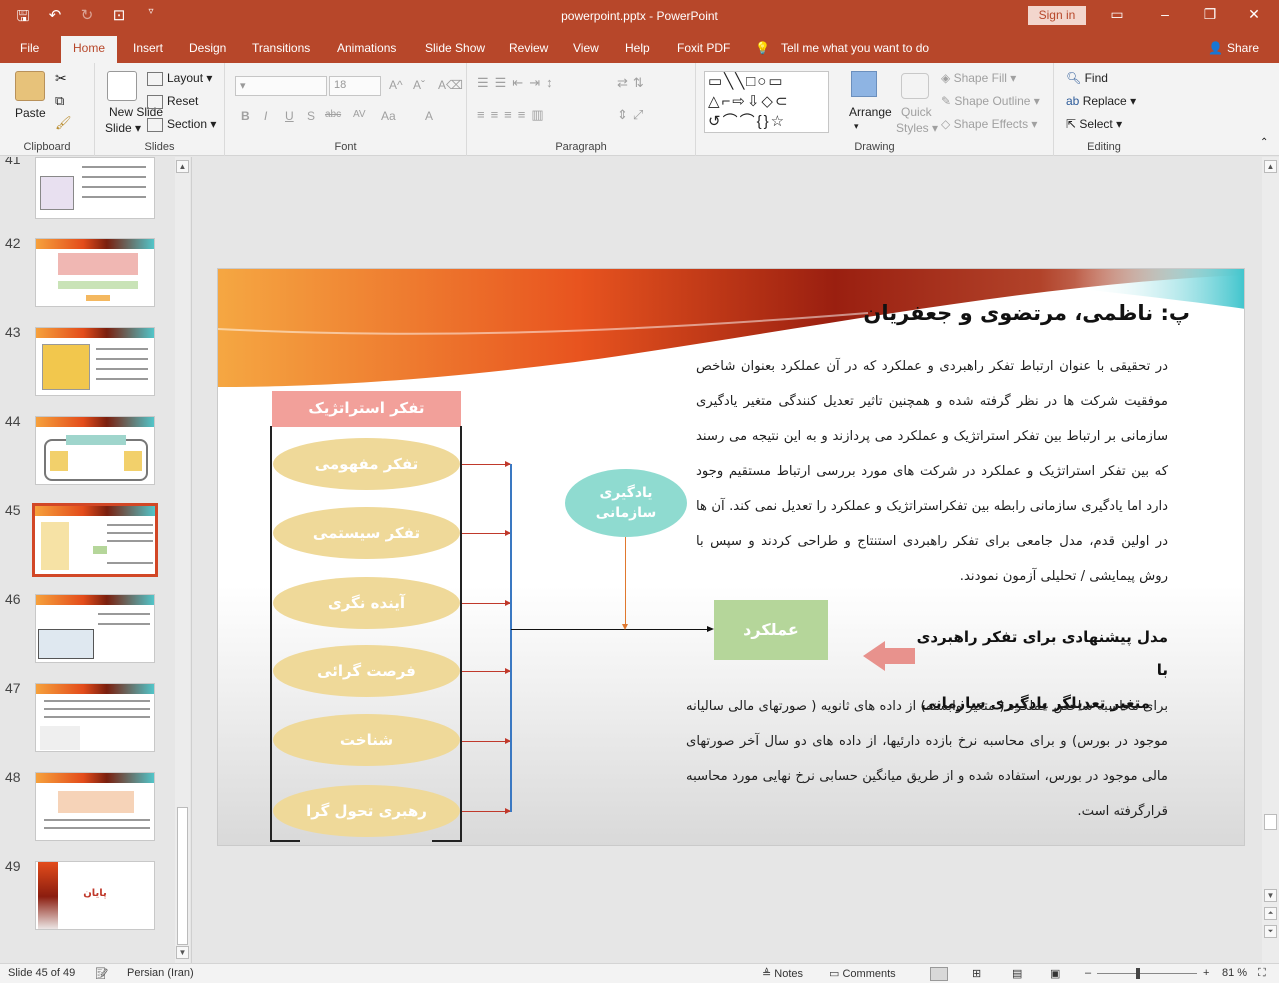 This screenshot has height=983, width=1279. I want to click on text-direction-buttons: ⇄⇅, so click(633, 83).